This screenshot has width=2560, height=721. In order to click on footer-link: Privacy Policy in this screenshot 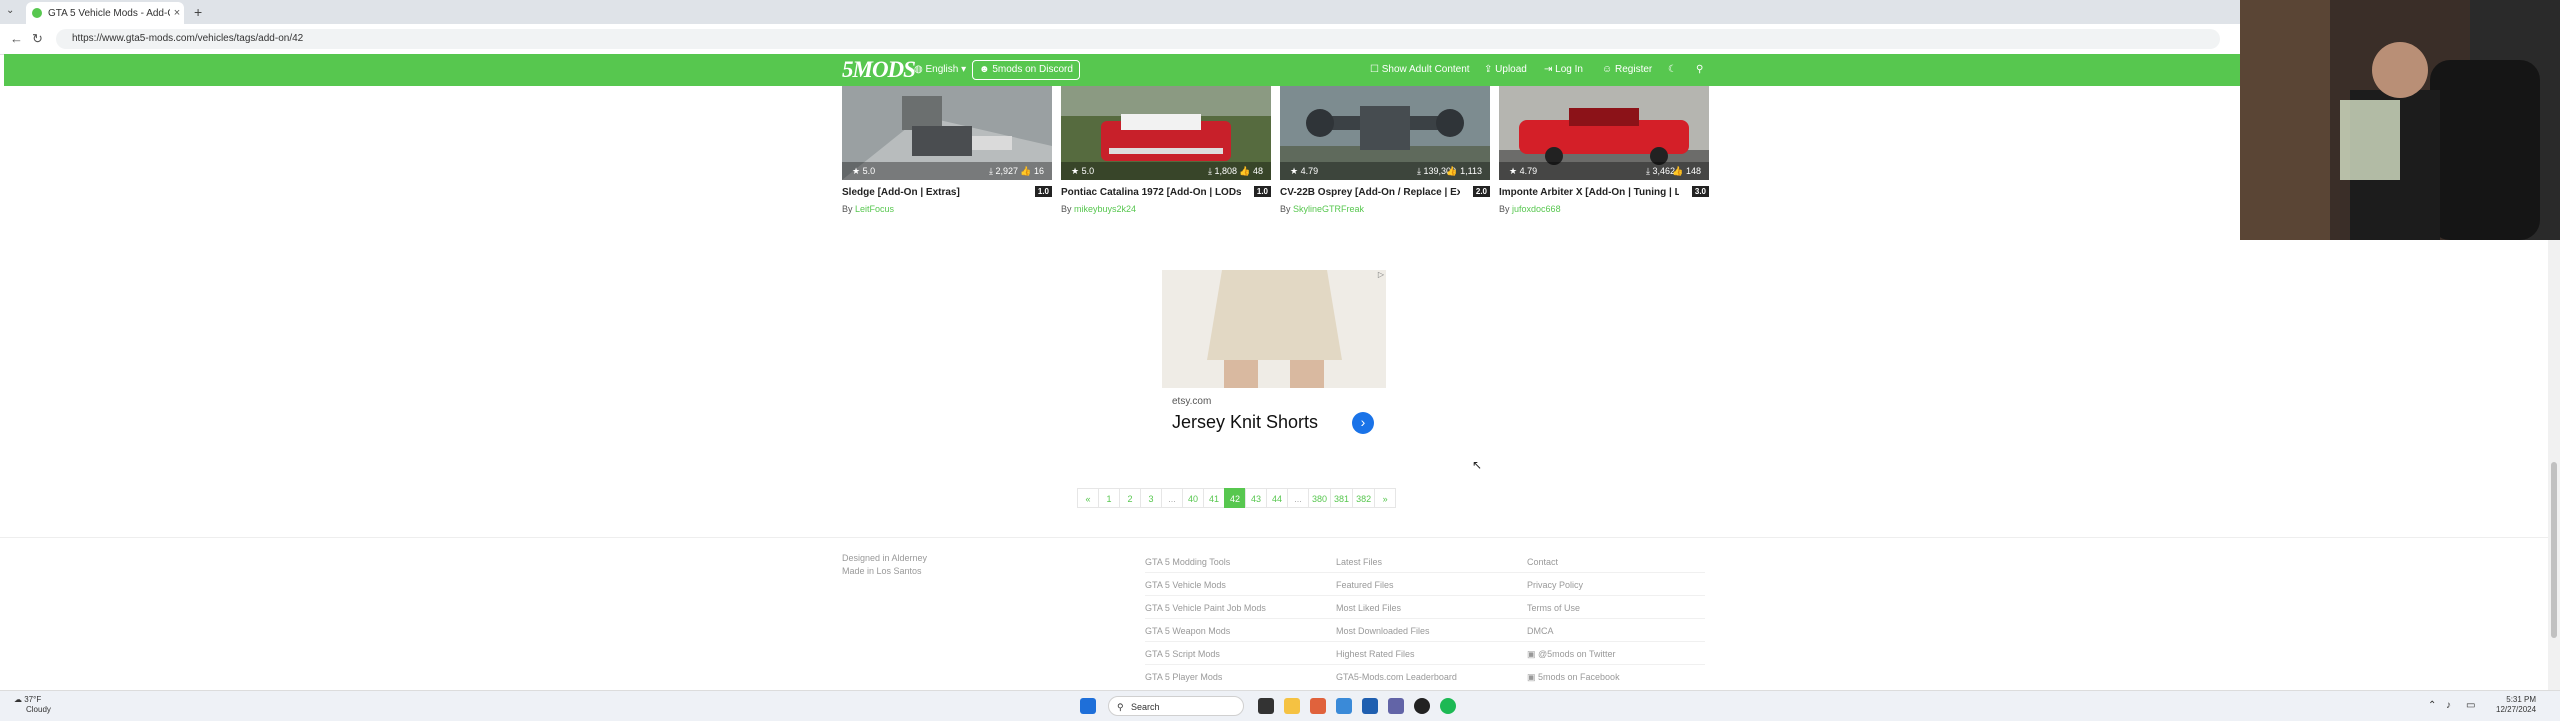, I will do `click(1555, 585)`.